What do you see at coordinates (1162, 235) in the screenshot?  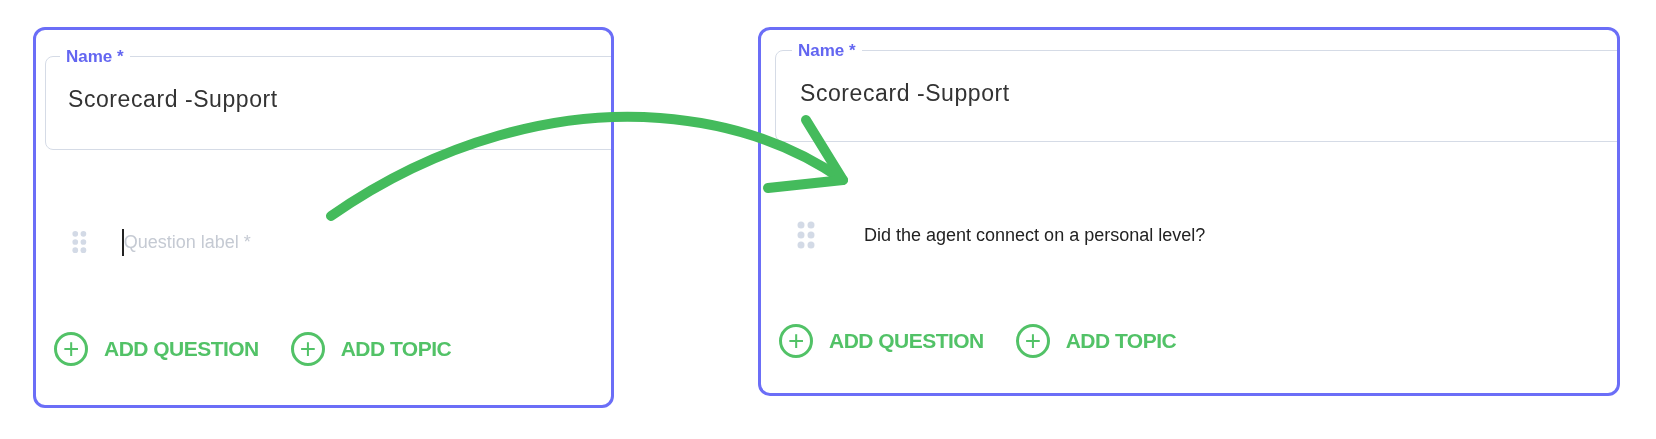 I see `question-input: Did the agent connect on a personal level?` at bounding box center [1162, 235].